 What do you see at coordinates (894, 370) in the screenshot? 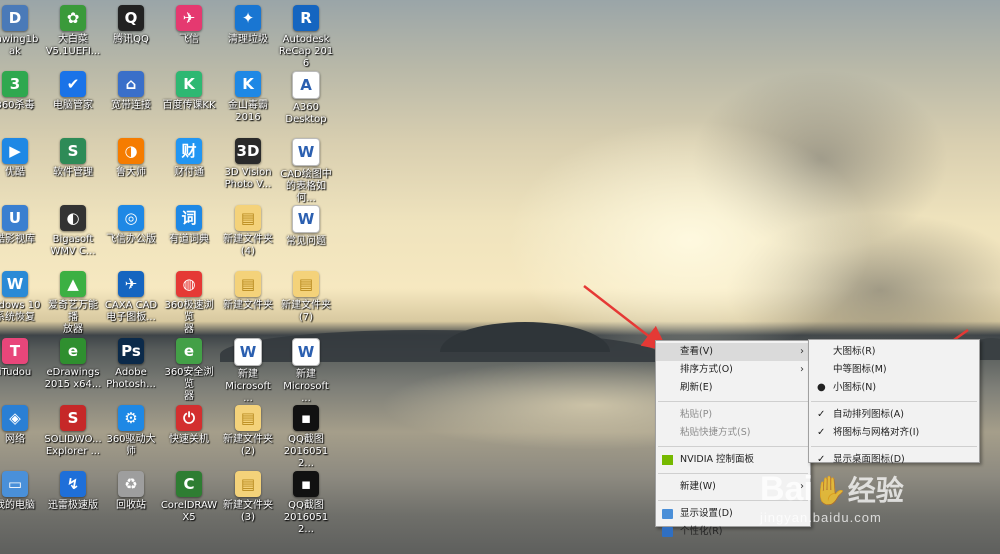
I see `submenu-item-medium-icons: 中等图标(M)` at bounding box center [894, 370].